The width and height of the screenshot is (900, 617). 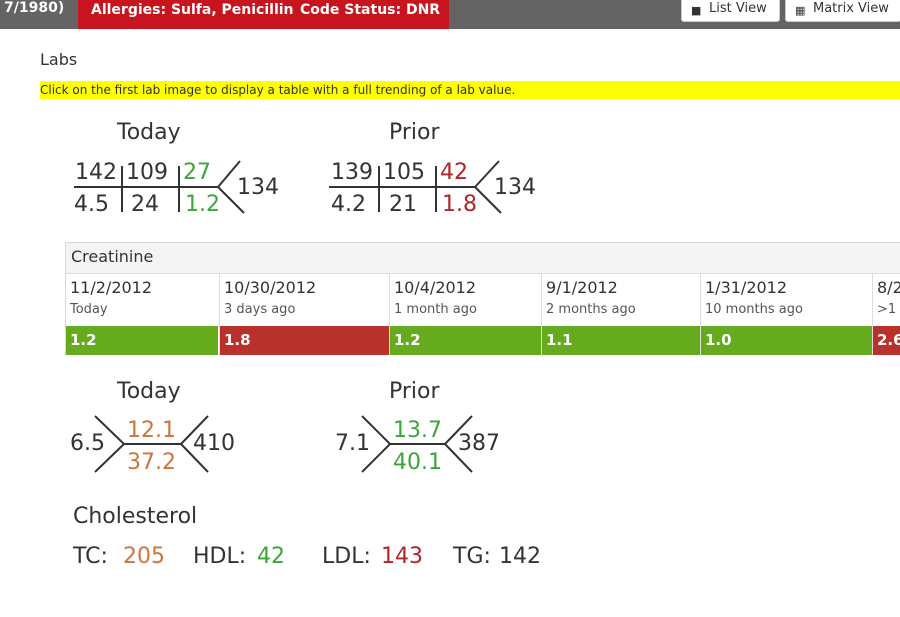 What do you see at coordinates (402, 556) in the screenshot?
I see `ldl-value: 143` at bounding box center [402, 556].